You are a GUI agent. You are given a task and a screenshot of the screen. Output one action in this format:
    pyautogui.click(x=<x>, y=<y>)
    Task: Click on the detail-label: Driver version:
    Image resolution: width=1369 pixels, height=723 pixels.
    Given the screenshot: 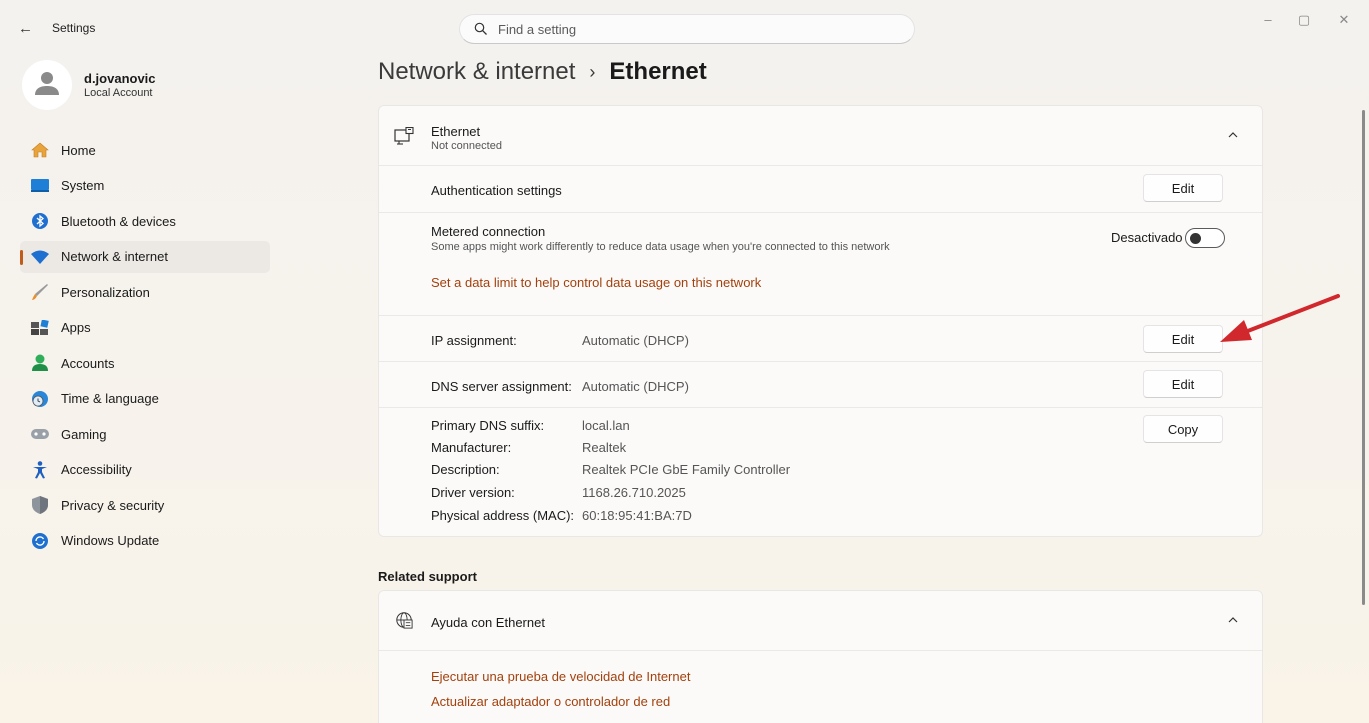 What is the action you would take?
    pyautogui.click(x=473, y=492)
    